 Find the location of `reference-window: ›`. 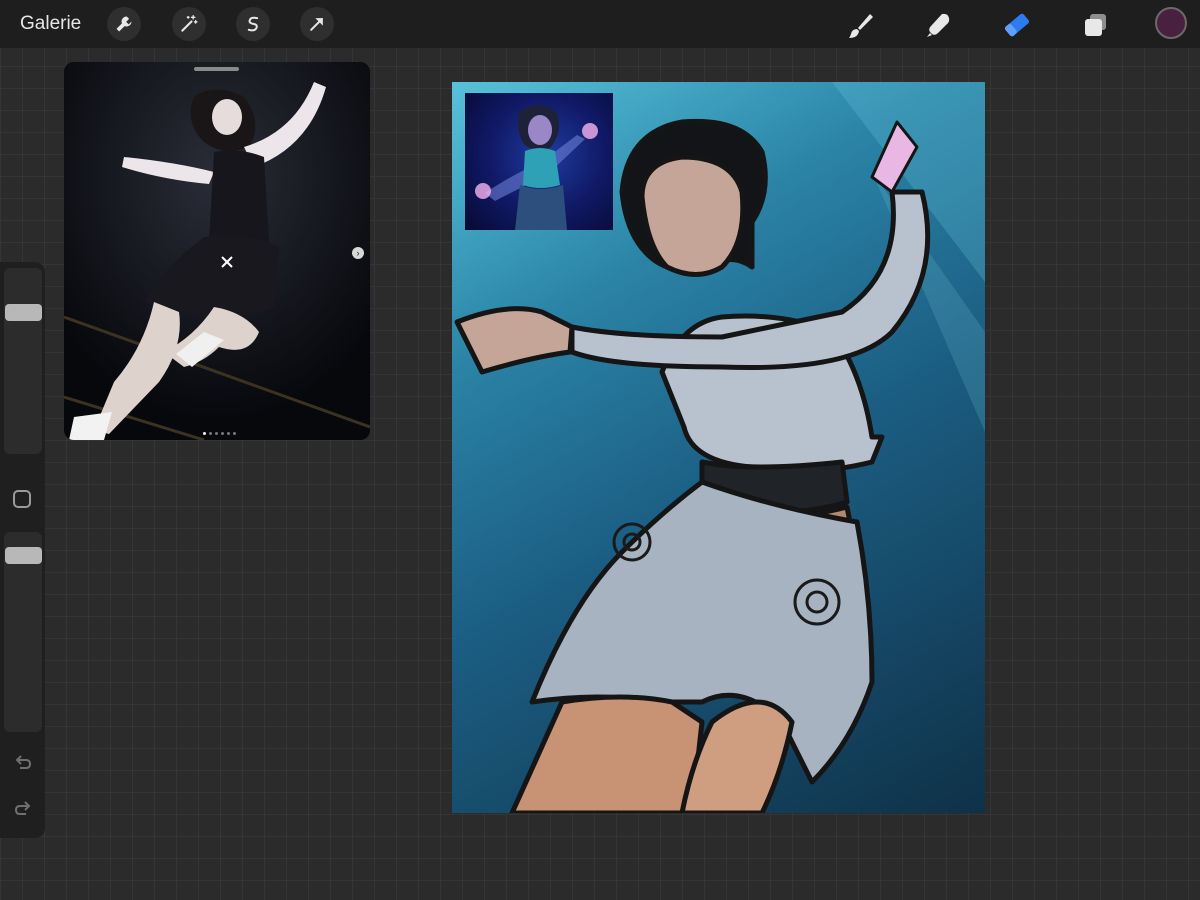

reference-window: › is located at coordinates (217, 251).